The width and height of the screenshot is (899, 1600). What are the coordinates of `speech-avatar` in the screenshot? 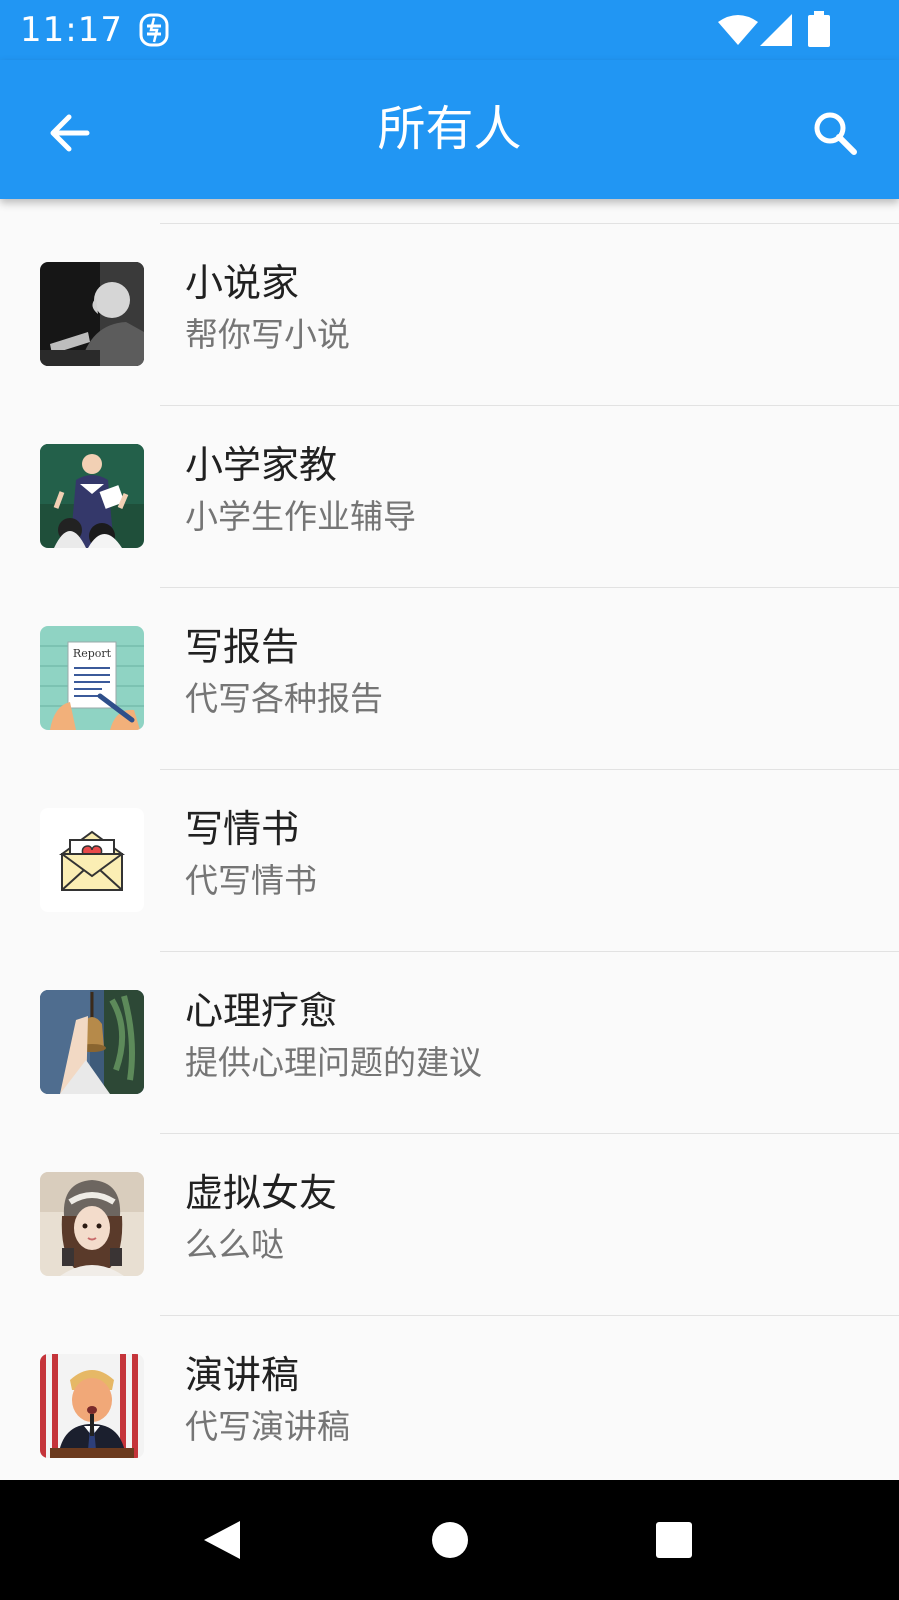 It's located at (92, 1406).